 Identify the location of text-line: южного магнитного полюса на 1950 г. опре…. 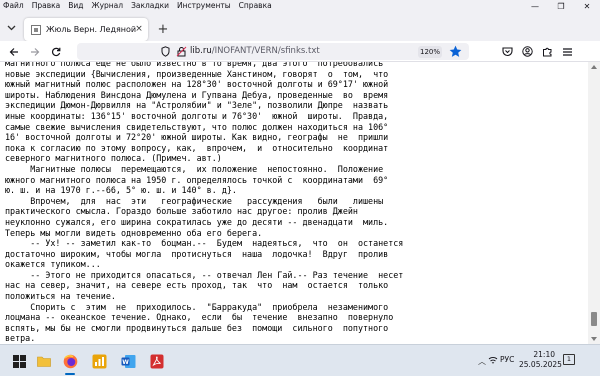
(197, 179).